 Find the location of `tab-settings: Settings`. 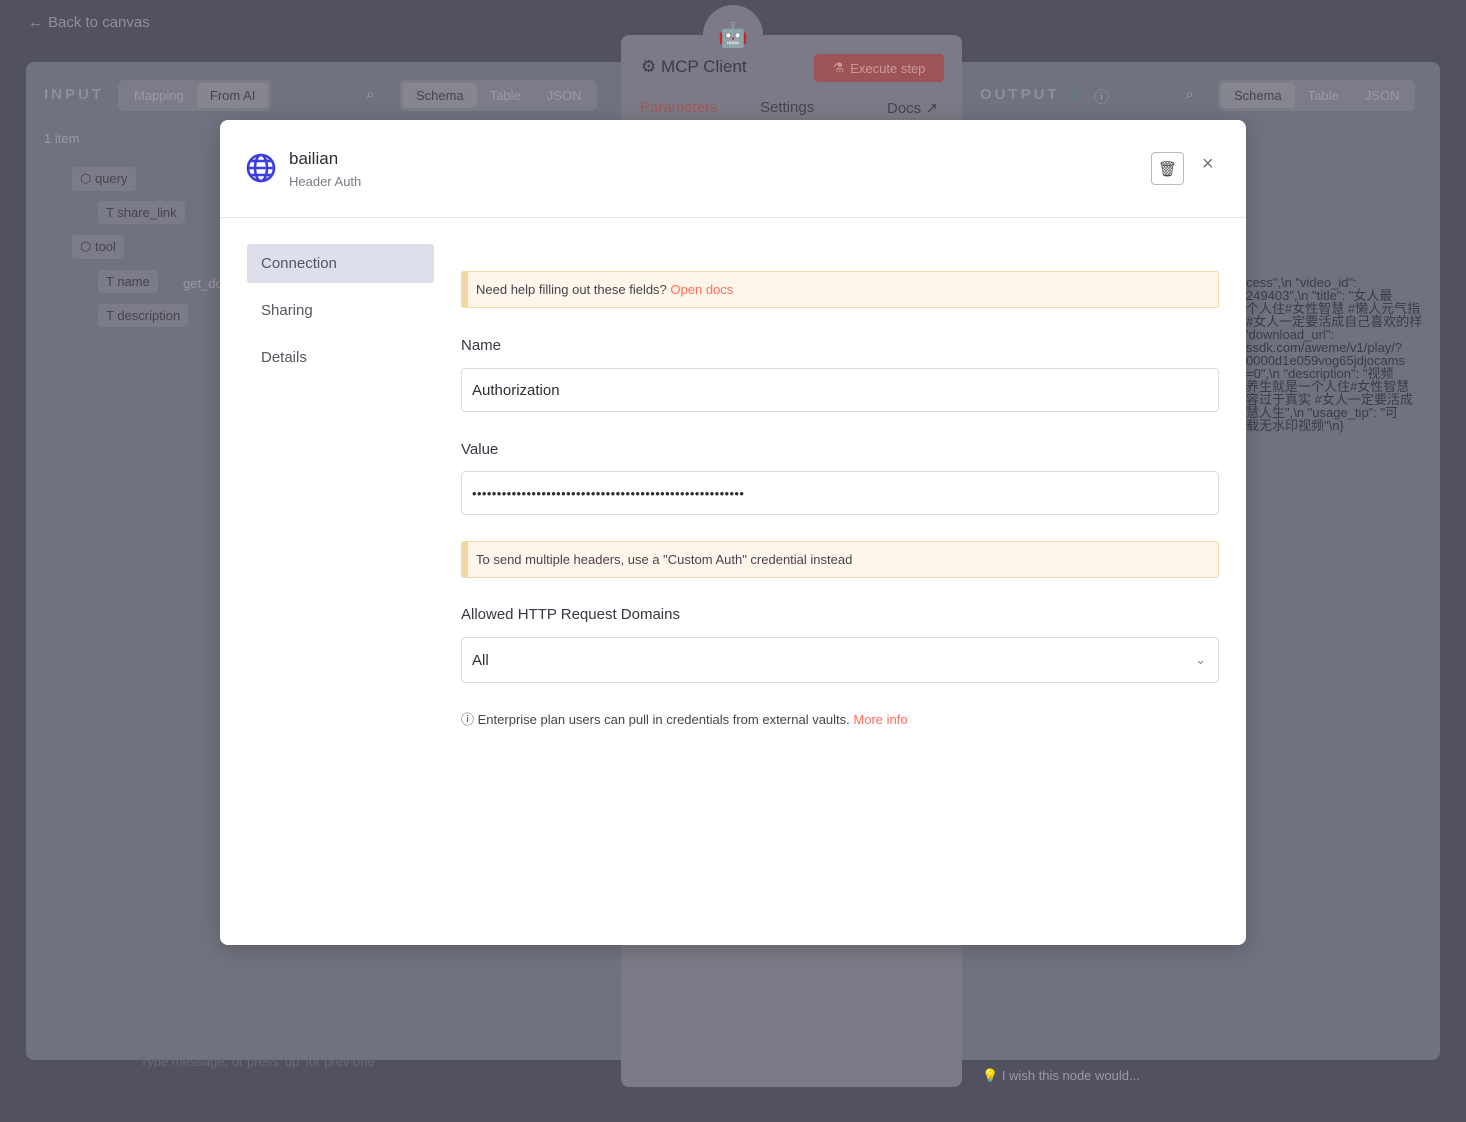

tab-settings: Settings is located at coordinates (787, 107).